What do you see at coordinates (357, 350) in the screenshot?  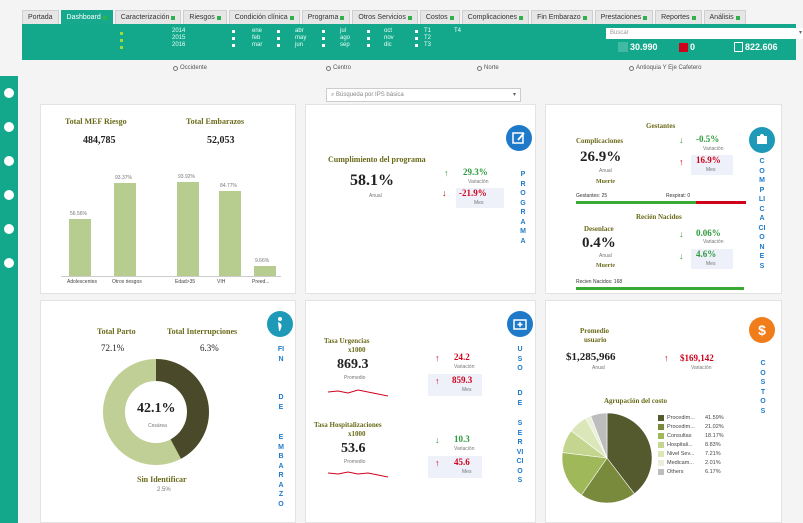 I see `urgency-rate-unit: x1000` at bounding box center [357, 350].